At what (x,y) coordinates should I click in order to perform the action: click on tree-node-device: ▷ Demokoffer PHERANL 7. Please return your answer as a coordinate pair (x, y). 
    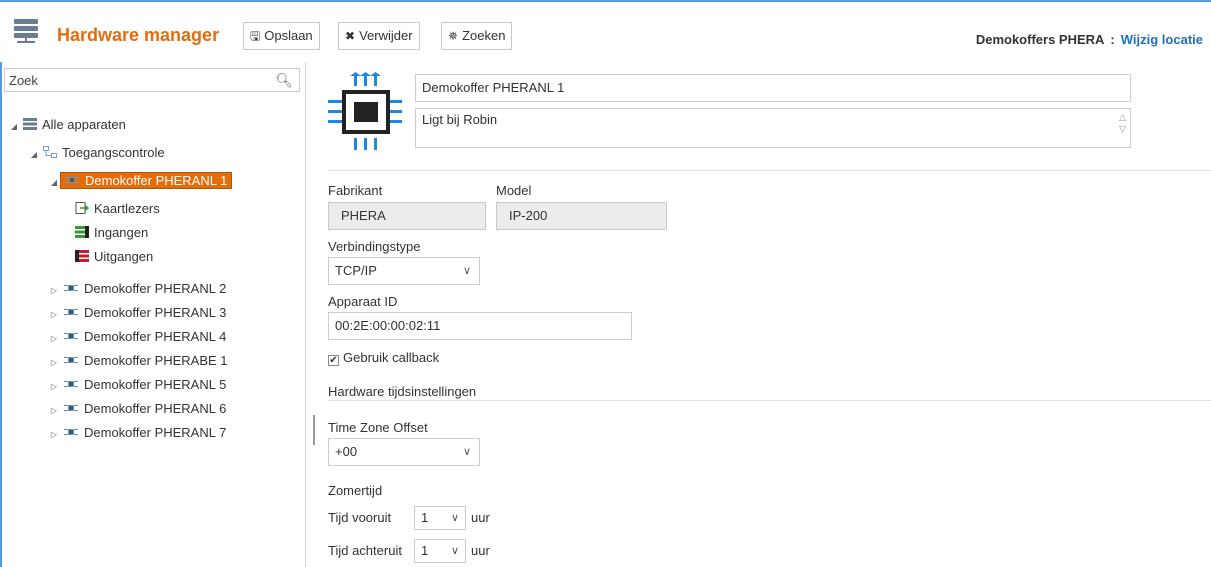
    Looking at the image, I should click on (137, 433).